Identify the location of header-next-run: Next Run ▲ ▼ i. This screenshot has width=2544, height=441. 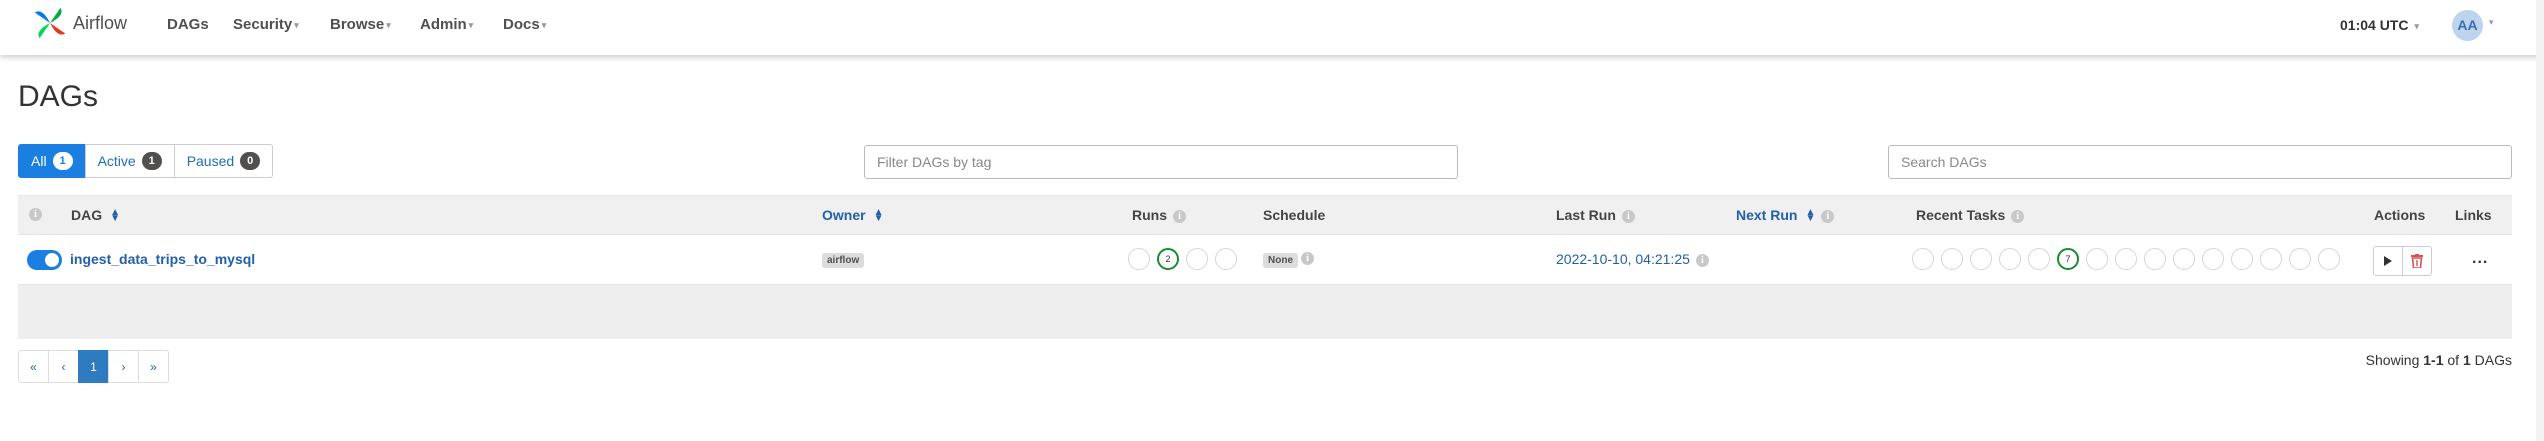
(1785, 216).